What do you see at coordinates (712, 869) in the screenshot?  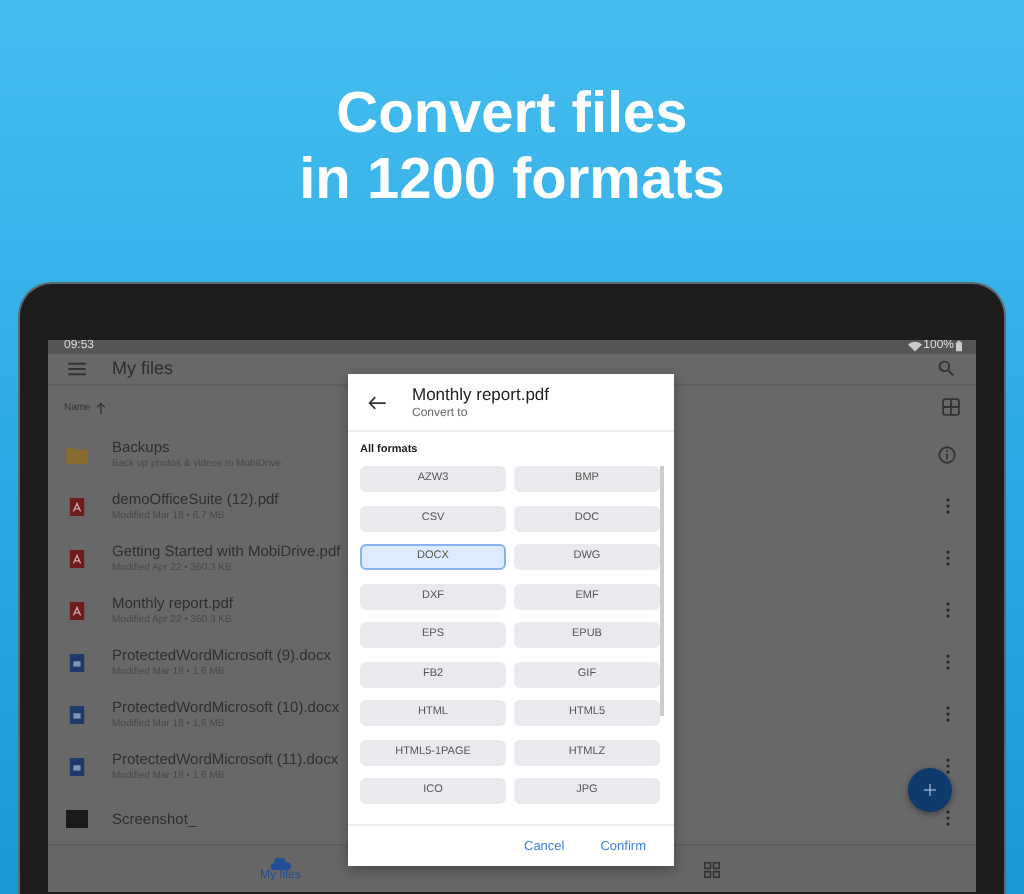 I see `apps-icon` at bounding box center [712, 869].